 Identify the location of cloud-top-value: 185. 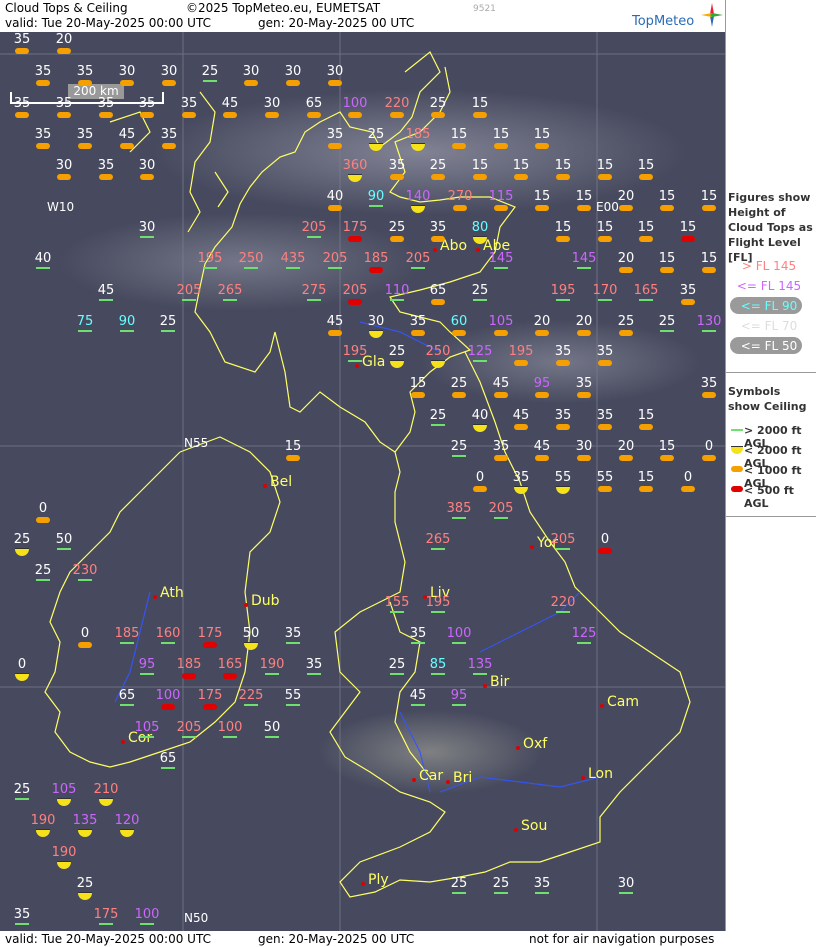
(189, 664).